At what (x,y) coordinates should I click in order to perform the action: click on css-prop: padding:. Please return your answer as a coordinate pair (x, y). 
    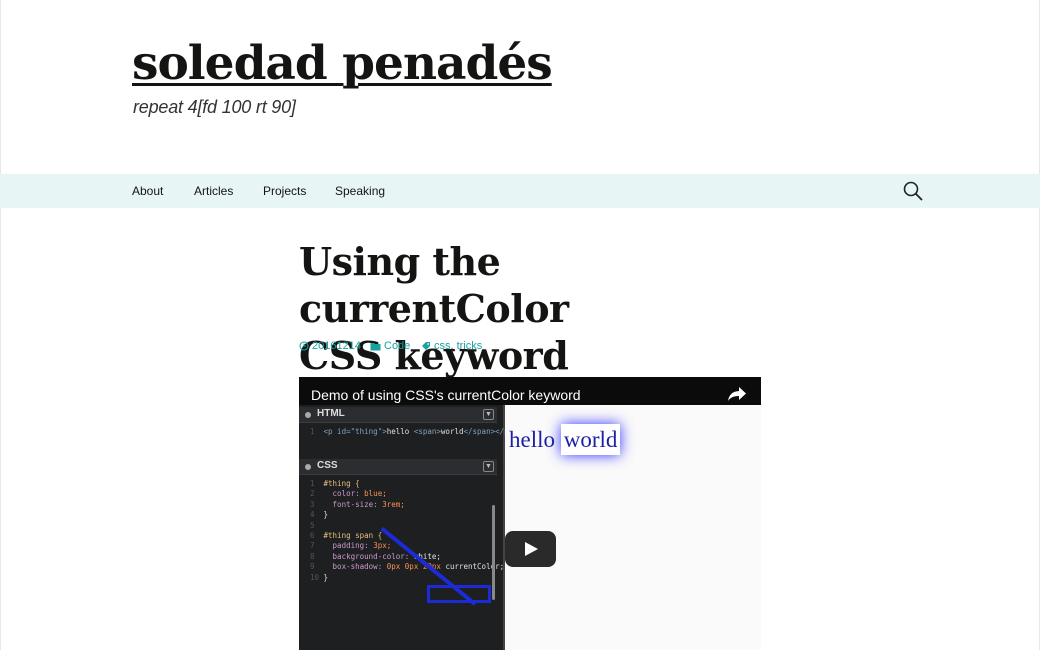
    Looking at the image, I should click on (350, 546).